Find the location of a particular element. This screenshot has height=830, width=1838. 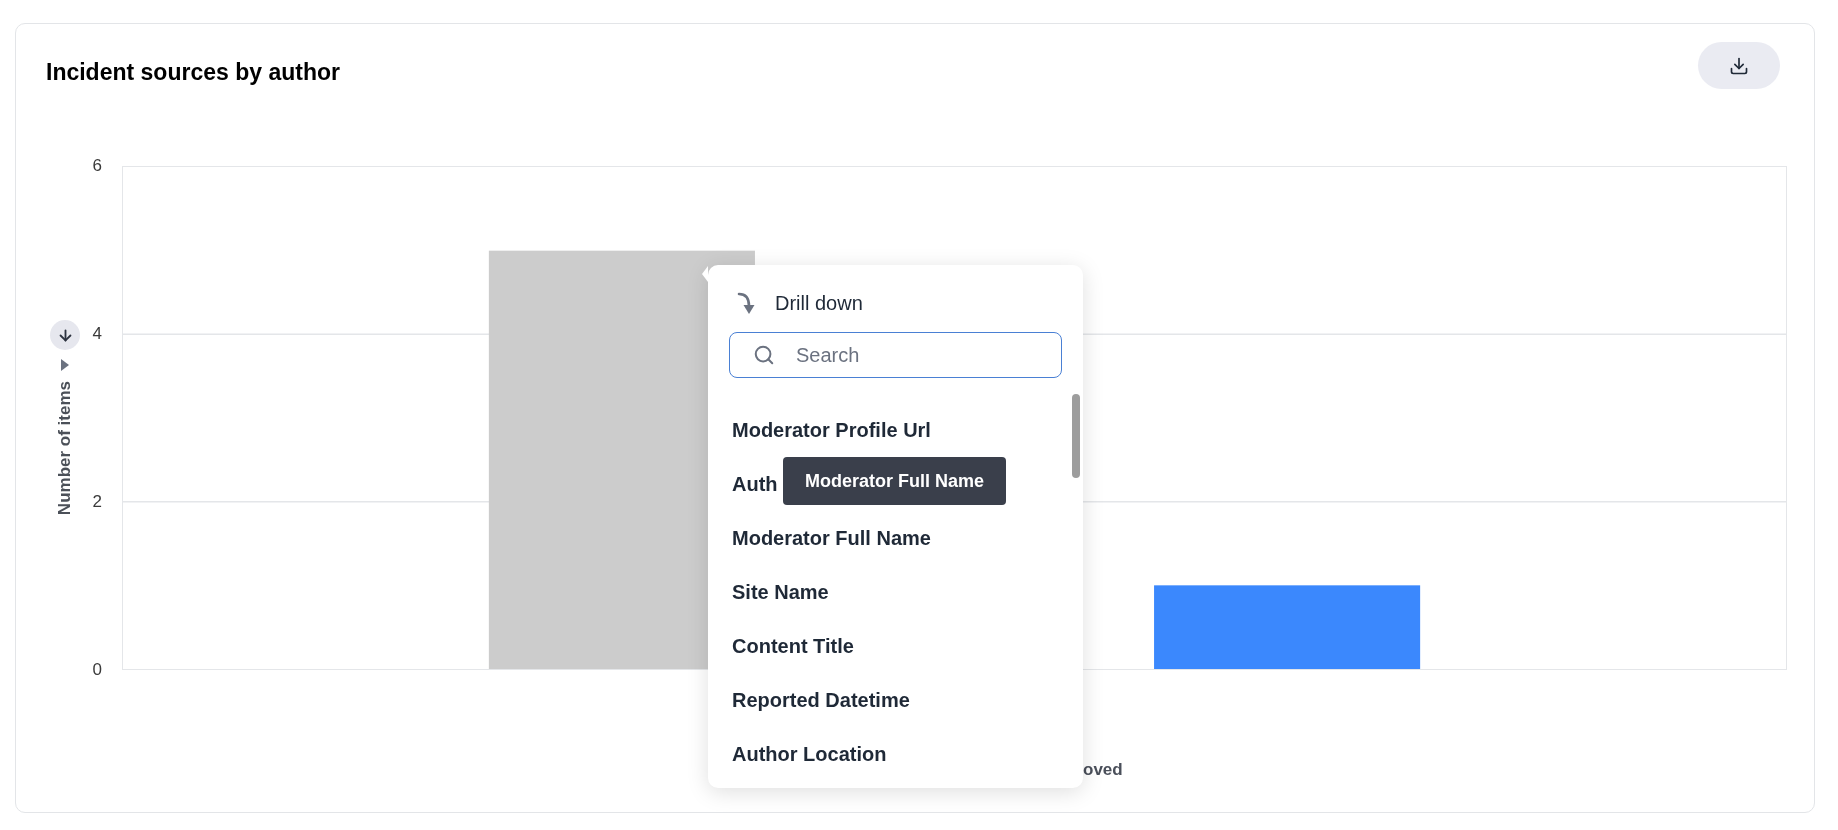

drilldown-option: Moderator Full Name is located at coordinates (831, 538).